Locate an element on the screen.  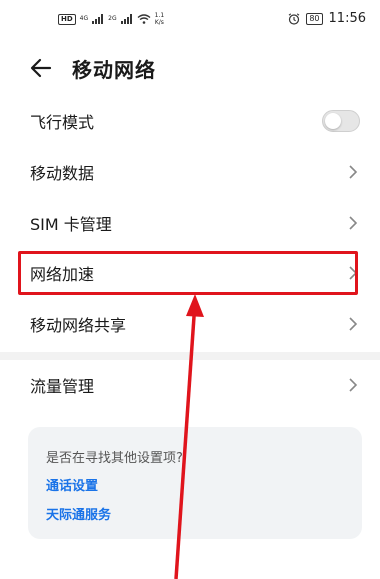
hd-icon: HD is located at coordinates (67, 19).